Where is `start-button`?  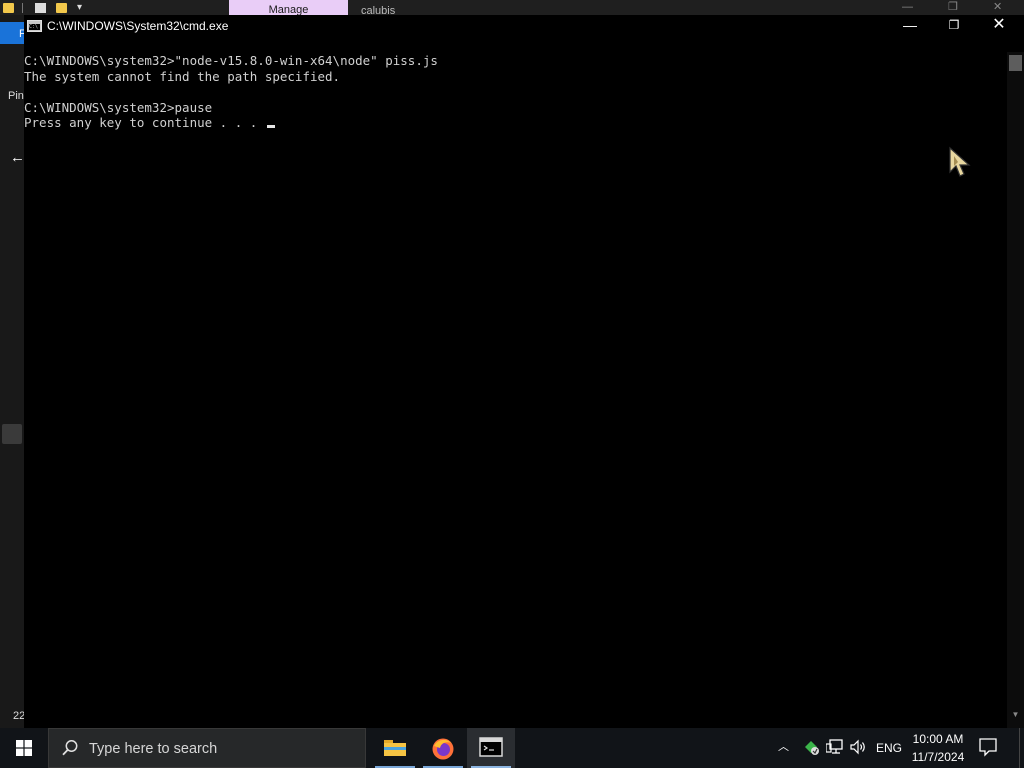
start-button is located at coordinates (24, 748).